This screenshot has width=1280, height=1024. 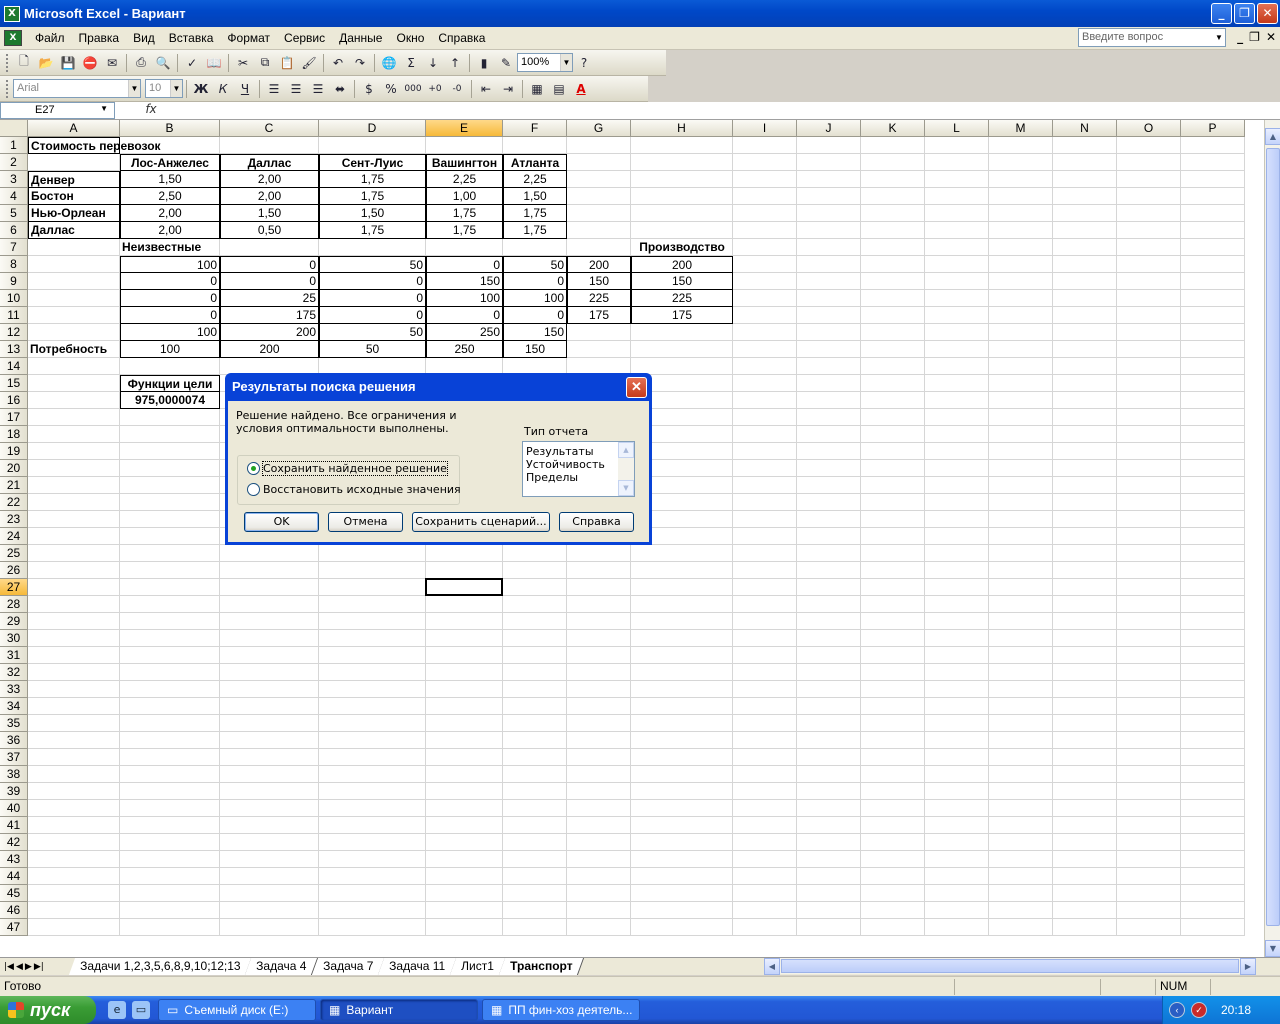 I want to click on row-header: 21, so click(x=14, y=485).